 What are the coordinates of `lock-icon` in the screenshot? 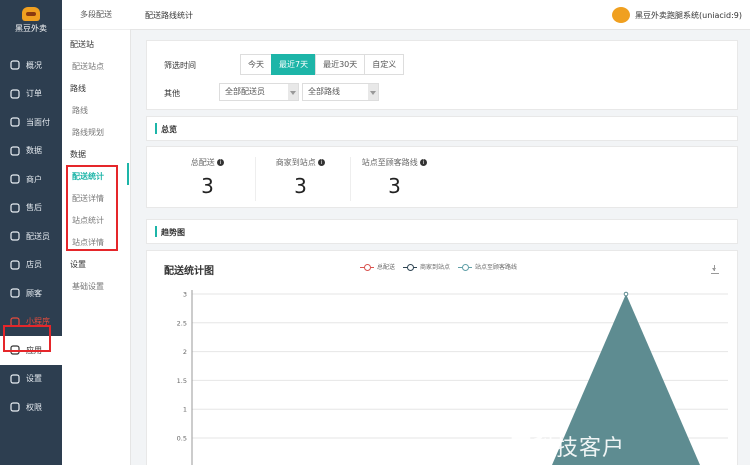 It's located at (14, 407).